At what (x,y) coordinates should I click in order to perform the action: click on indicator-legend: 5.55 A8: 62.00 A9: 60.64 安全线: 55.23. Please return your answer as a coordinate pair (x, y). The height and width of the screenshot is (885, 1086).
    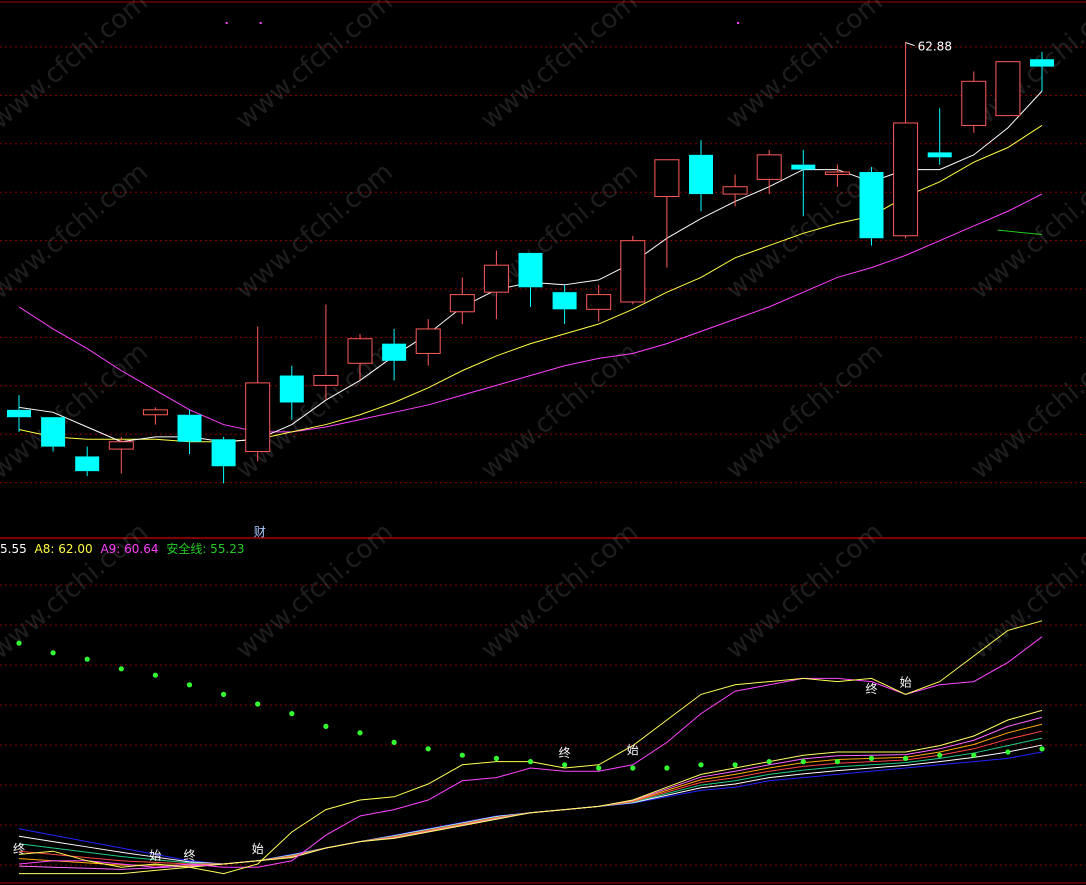
    Looking at the image, I should click on (124, 548).